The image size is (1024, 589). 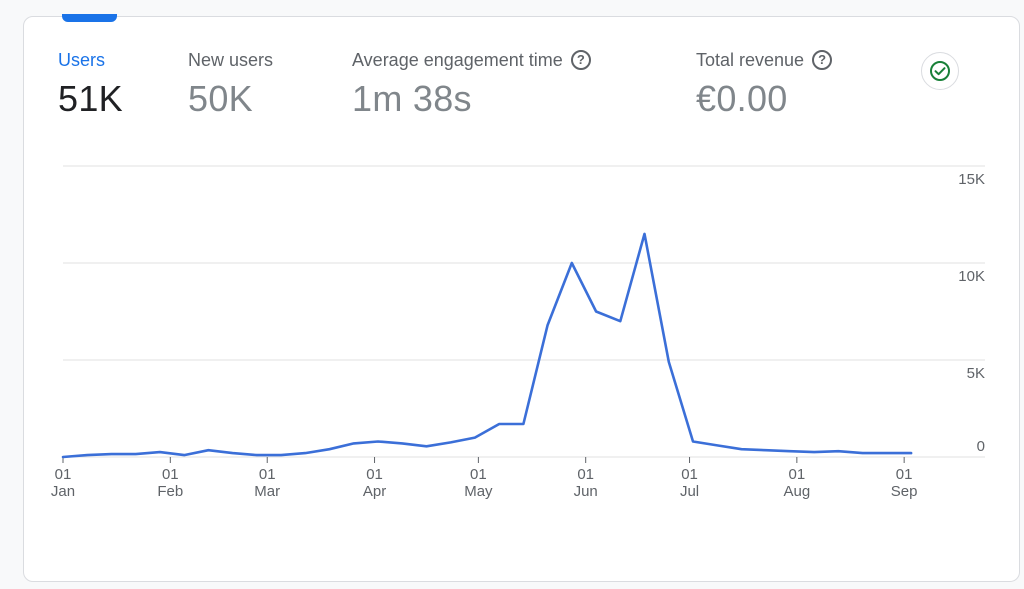 I want to click on y-tick-label: 10K, so click(x=971, y=276).